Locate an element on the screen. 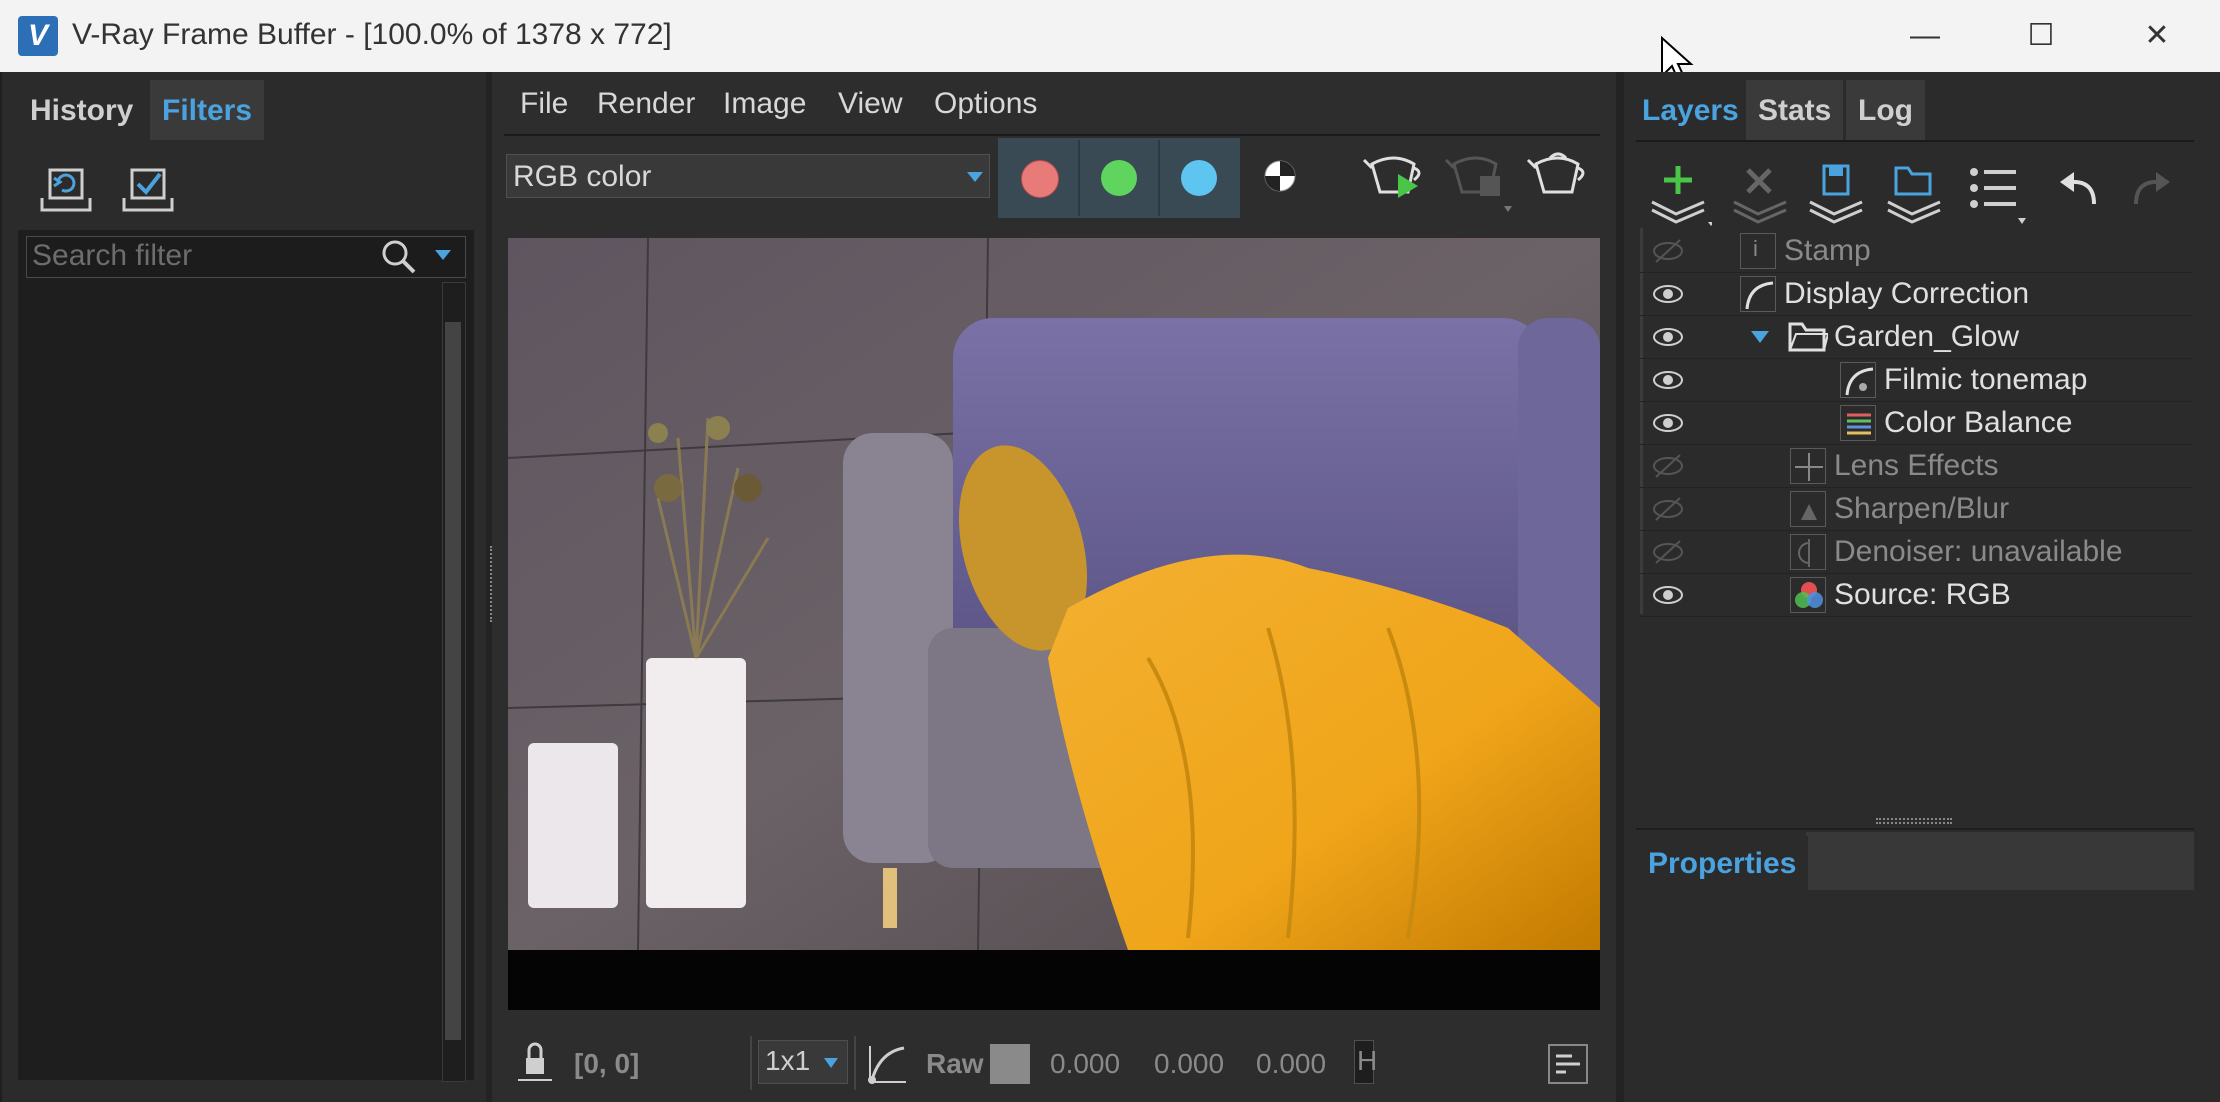  save-layers-icon is located at coordinates (1836, 195).